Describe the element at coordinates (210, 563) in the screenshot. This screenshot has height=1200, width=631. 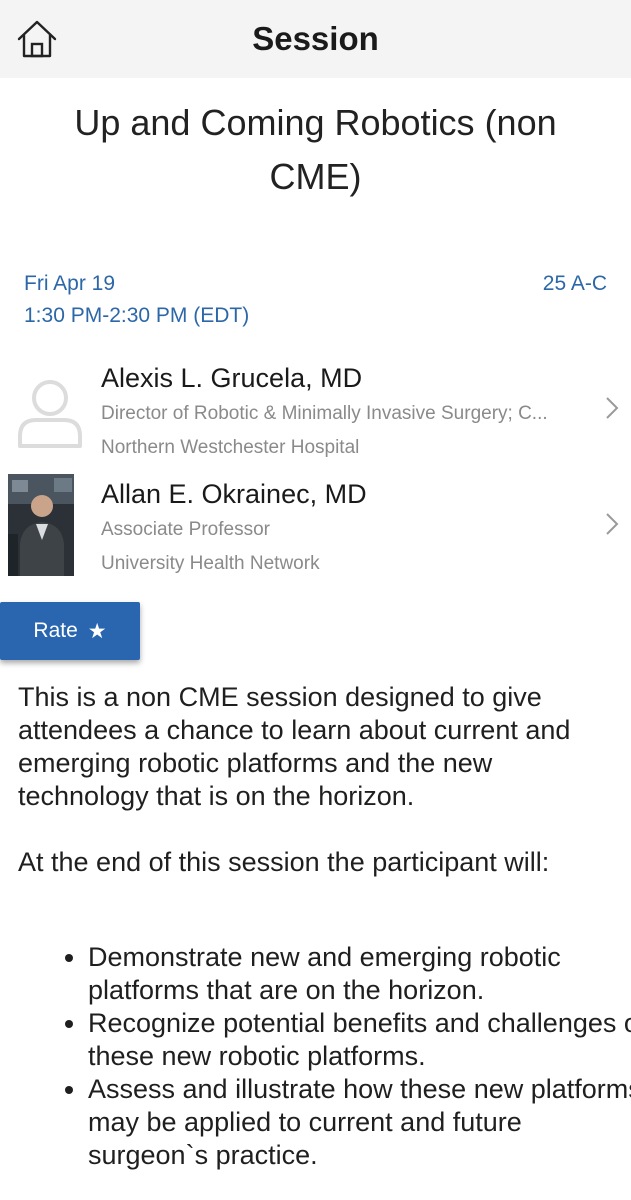
I see `speaker-organization: University Health Network` at that location.